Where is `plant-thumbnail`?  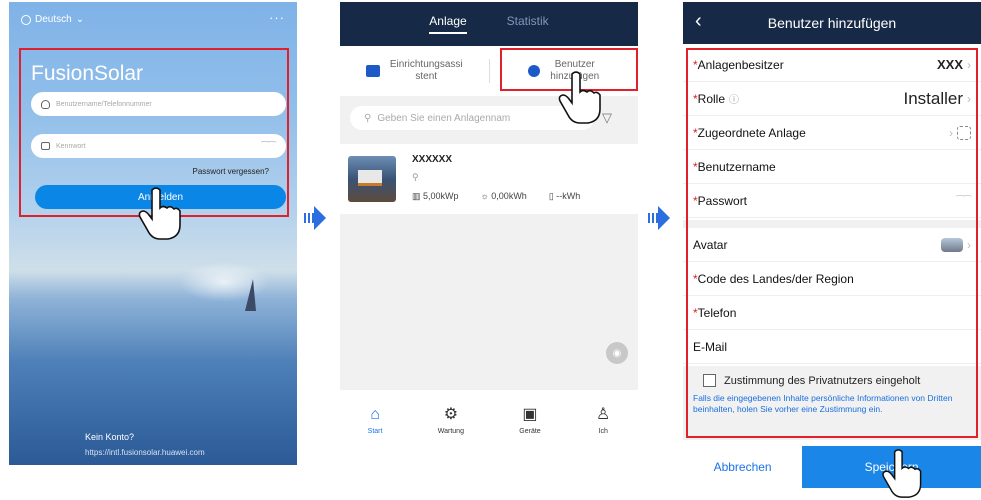
plant-thumbnail is located at coordinates (372, 179).